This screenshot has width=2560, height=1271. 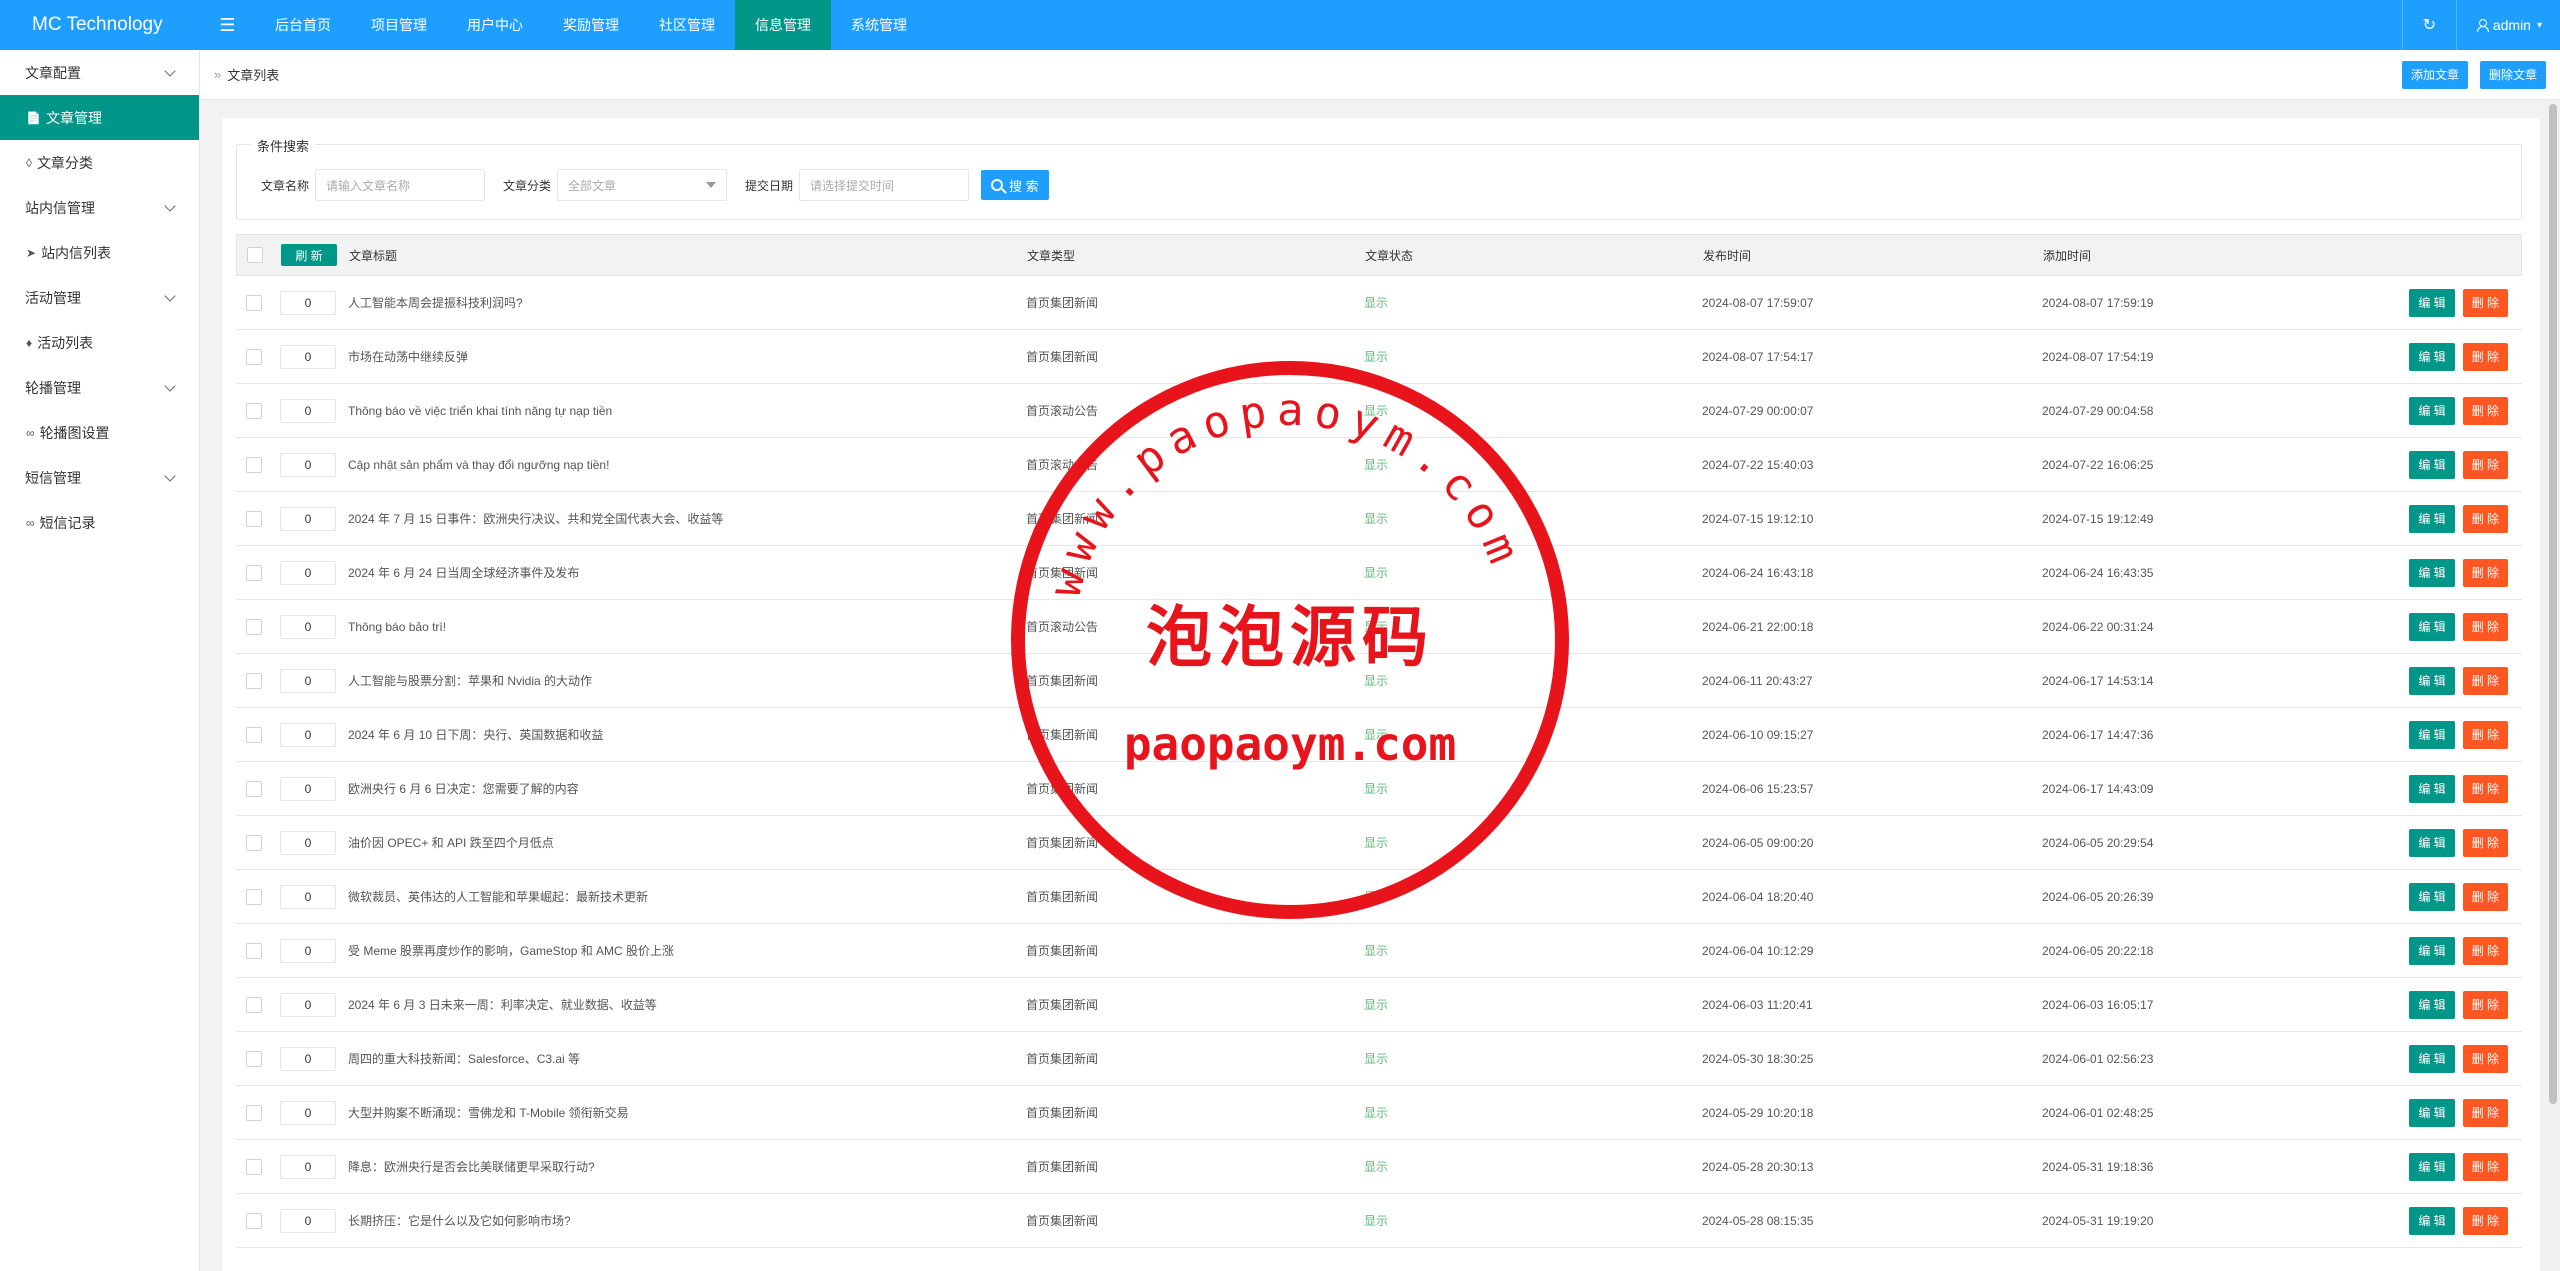 What do you see at coordinates (100, 25) in the screenshot?
I see `brand-logo: MC Technology` at bounding box center [100, 25].